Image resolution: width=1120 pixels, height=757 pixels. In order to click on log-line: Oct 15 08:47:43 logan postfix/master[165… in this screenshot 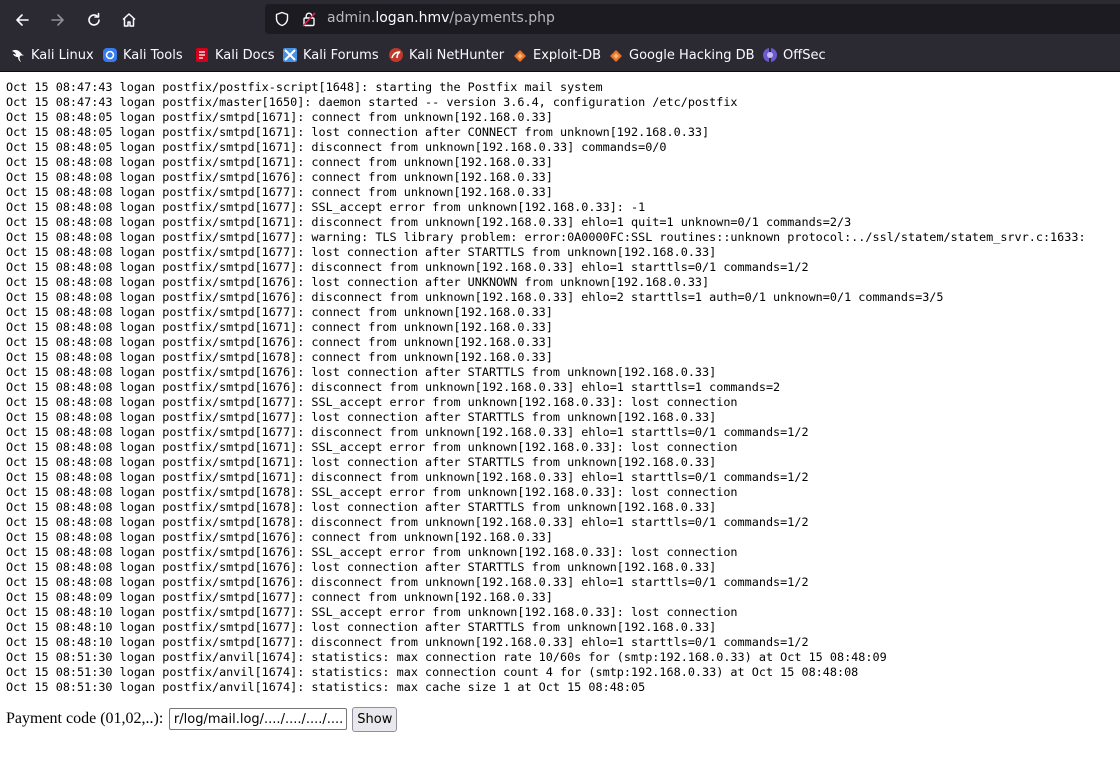, I will do `click(372, 102)`.